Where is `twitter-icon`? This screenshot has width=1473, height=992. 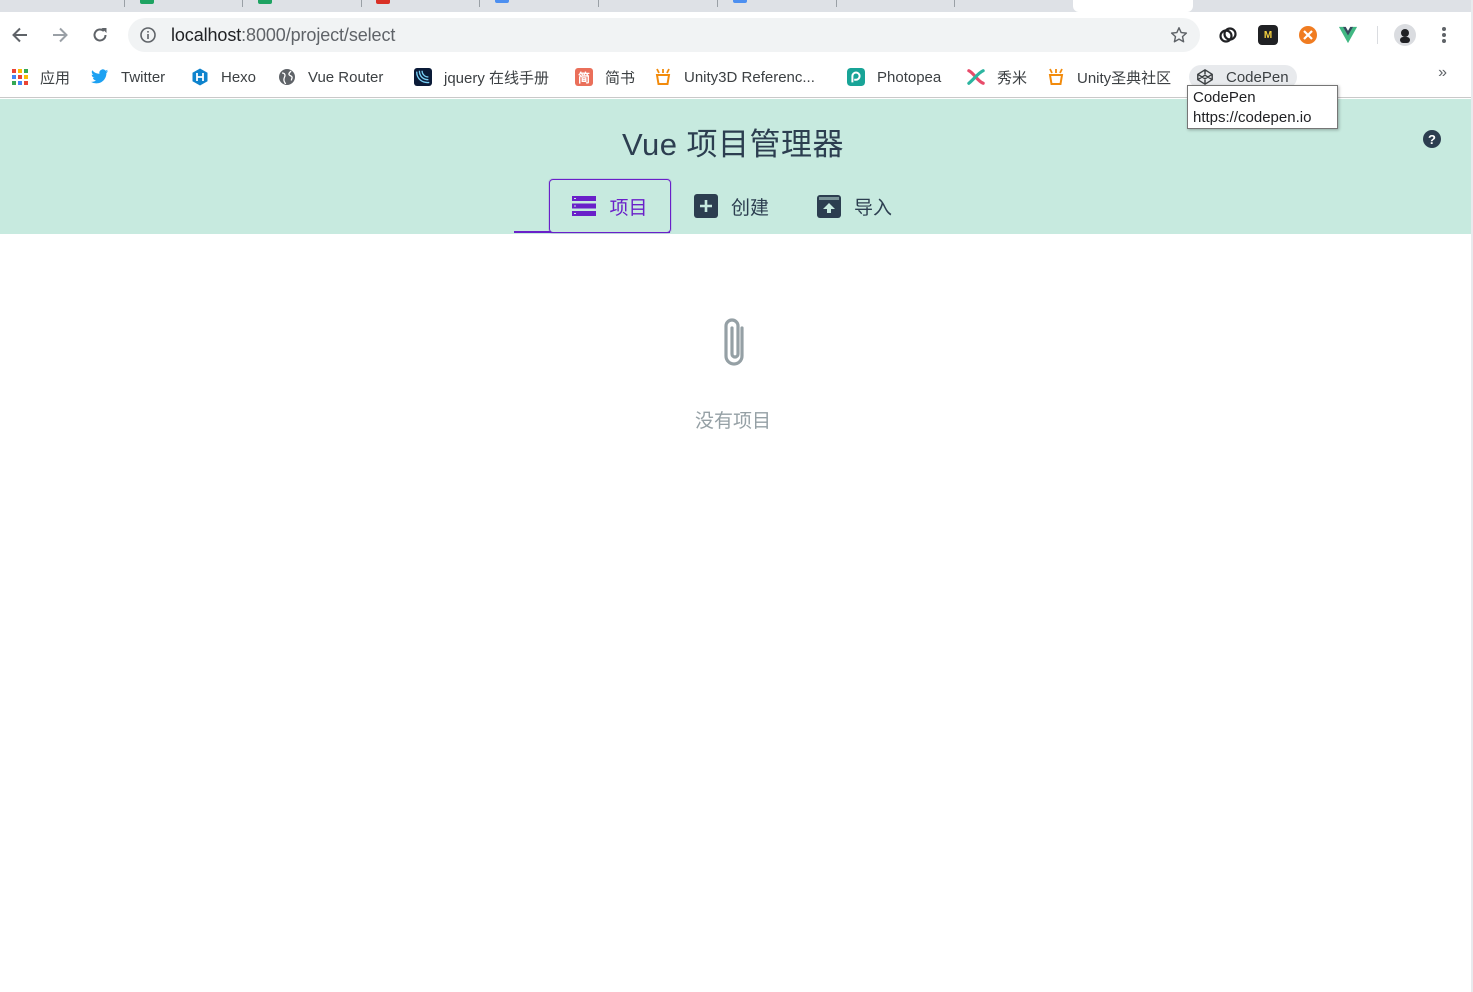 twitter-icon is located at coordinates (100, 76).